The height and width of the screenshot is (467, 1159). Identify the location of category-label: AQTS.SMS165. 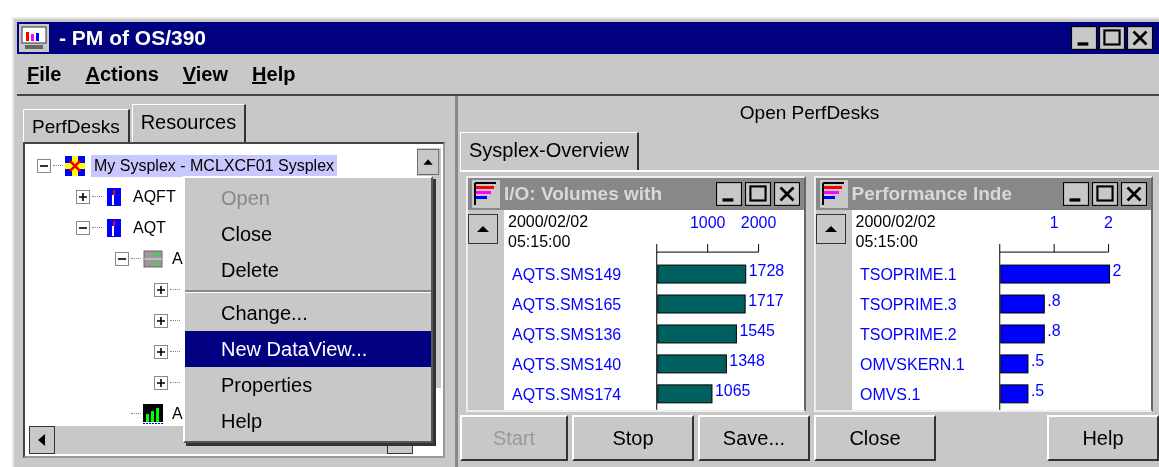
(567, 304).